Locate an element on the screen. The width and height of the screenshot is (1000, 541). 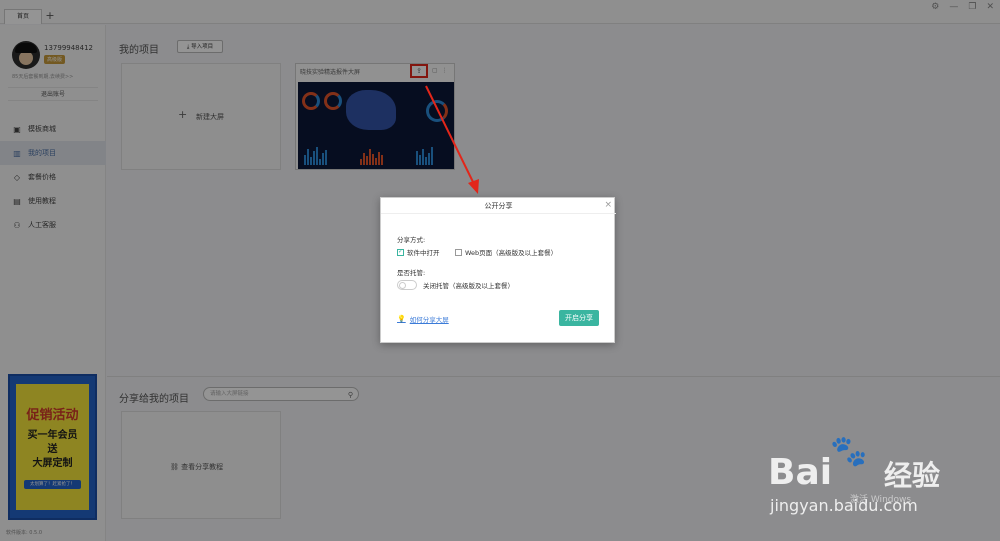
windows-activation-text: 激活 Windows is located at coordinates (881, 500).